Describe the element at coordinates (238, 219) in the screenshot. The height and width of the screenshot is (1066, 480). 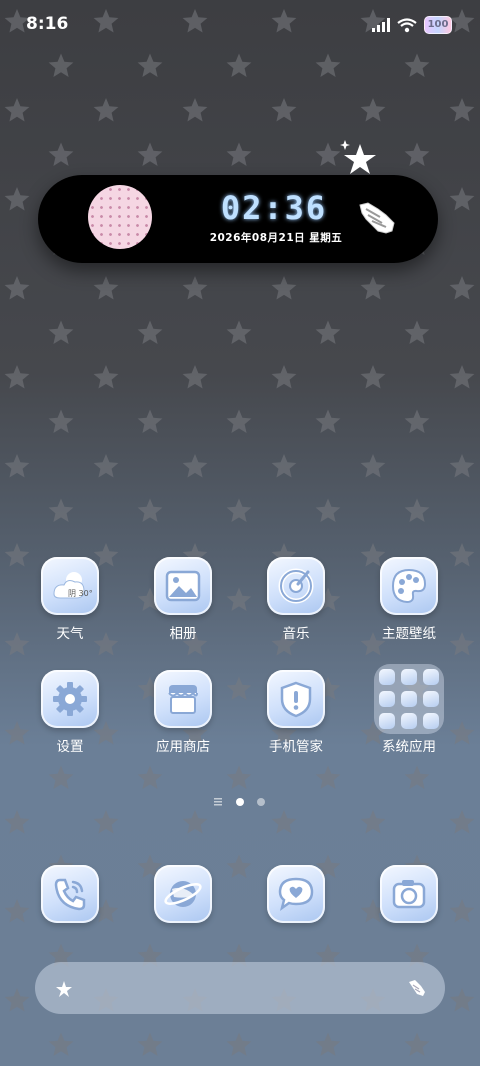
I see `clock-widget: 02:36 2026年08月21日 星期五` at that location.